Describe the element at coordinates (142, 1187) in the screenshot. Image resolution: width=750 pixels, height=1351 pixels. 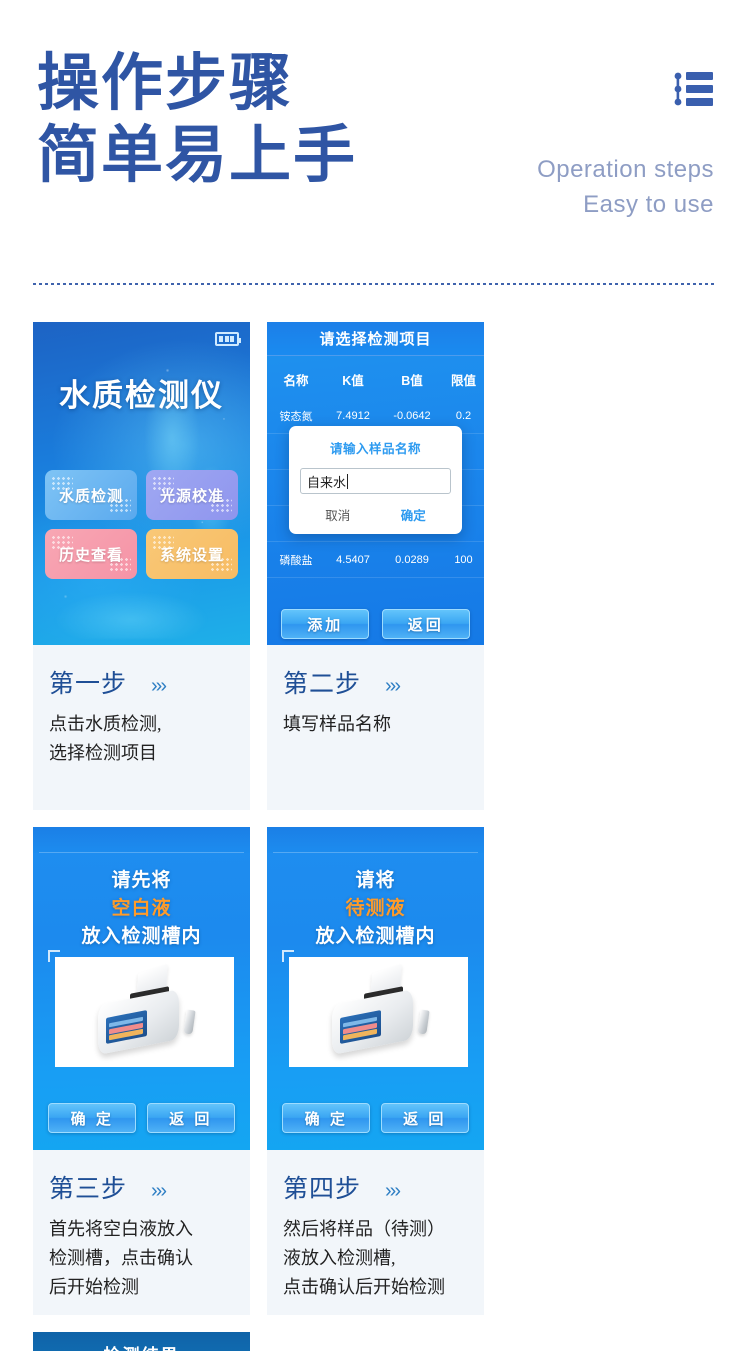
I see `step-header: 第三步 ›››` at that location.